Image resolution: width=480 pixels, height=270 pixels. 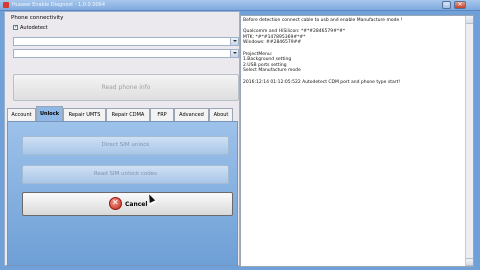 I want to click on log-scrollbar, so click(x=469, y=141).